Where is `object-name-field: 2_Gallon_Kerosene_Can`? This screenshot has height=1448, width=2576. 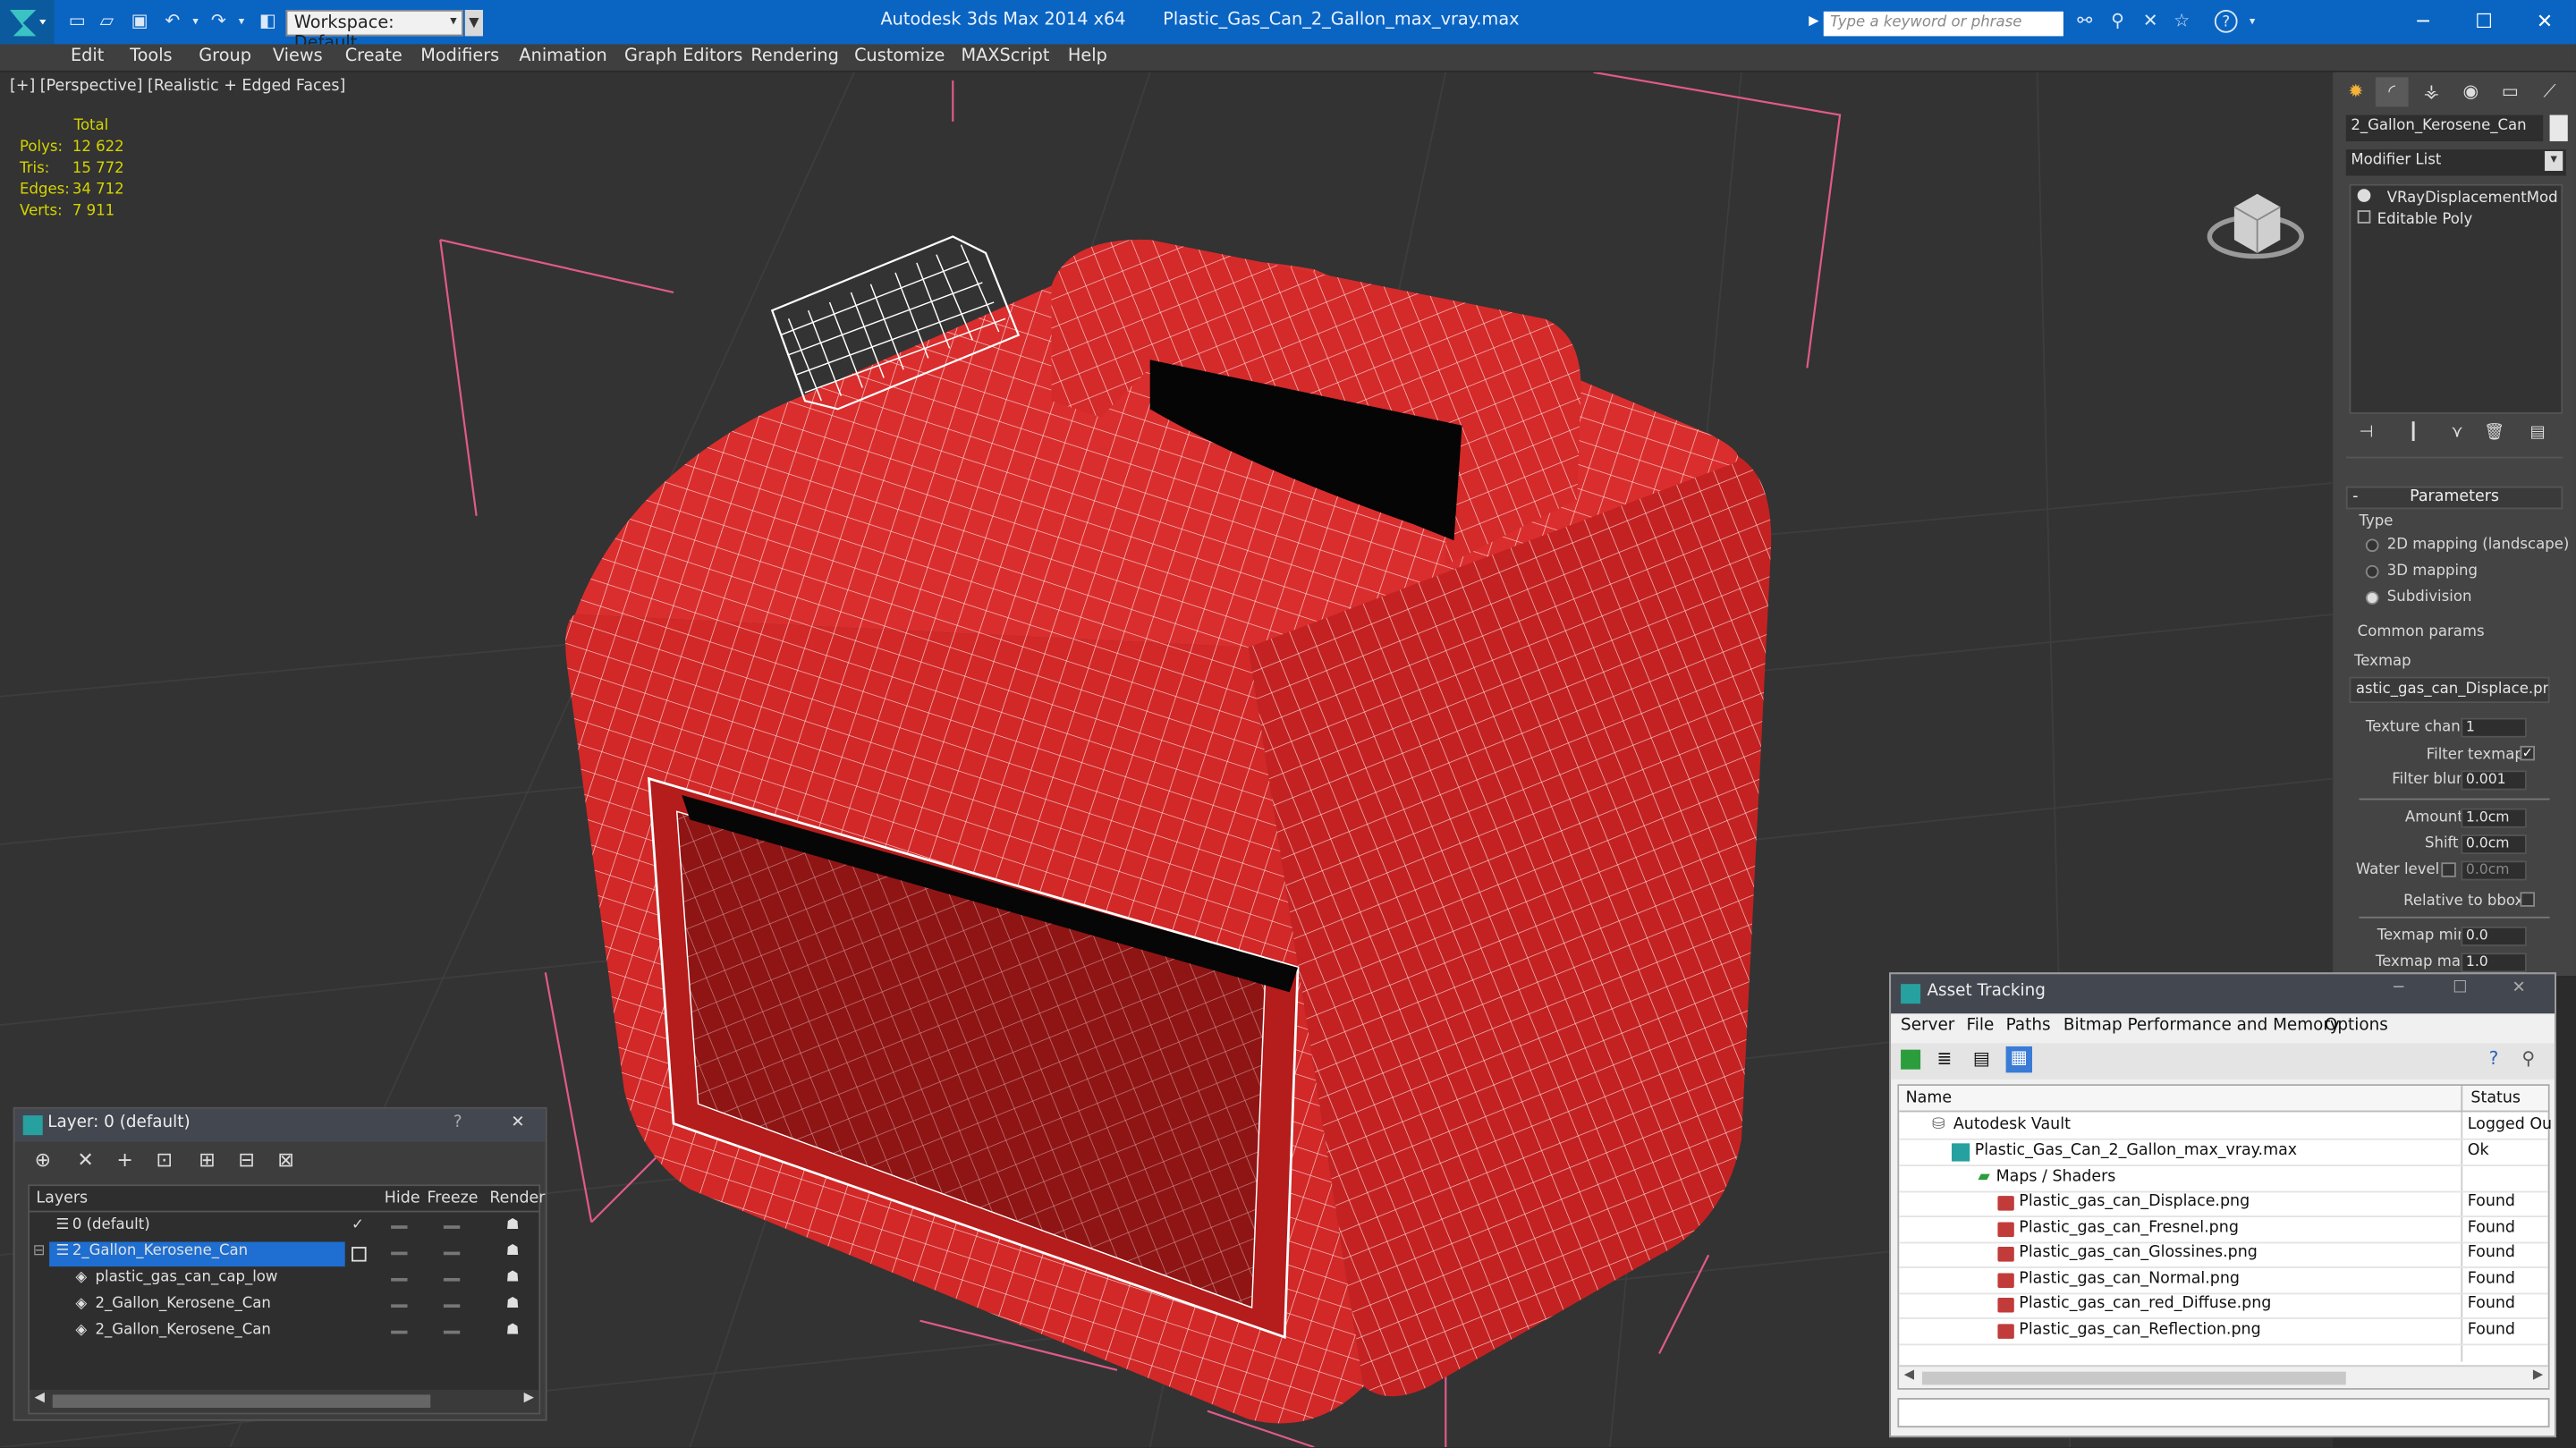
object-name-field: 2_Gallon_Kerosene_Can is located at coordinates (2444, 127).